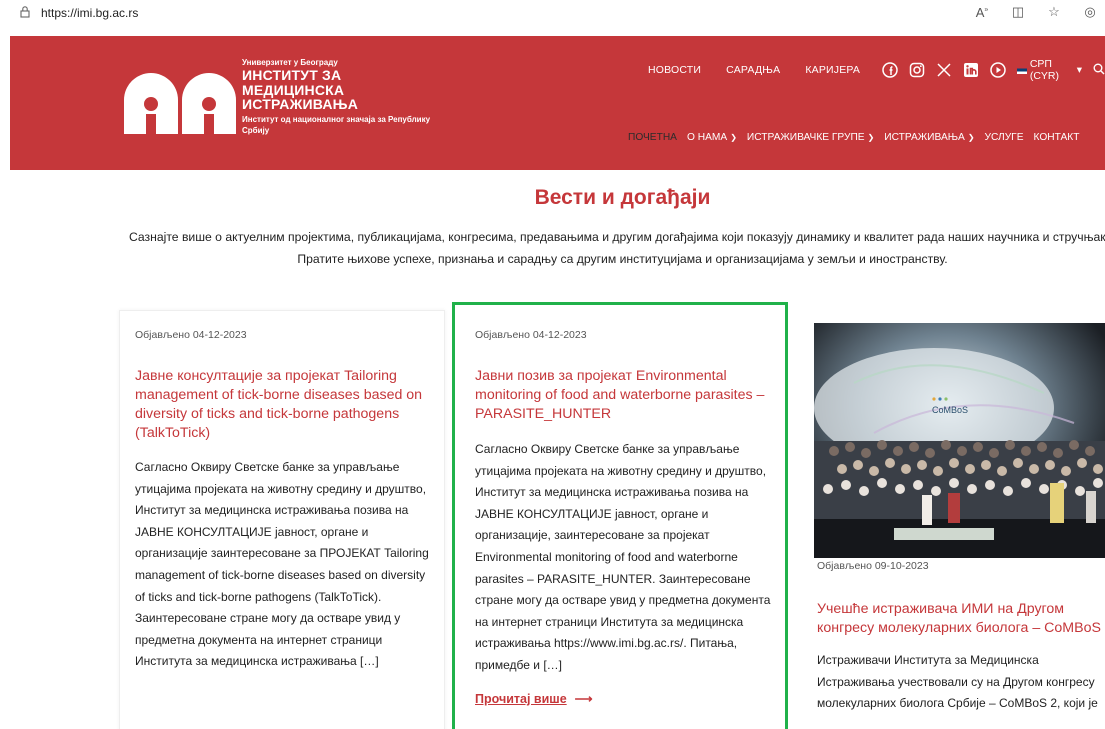 The width and height of the screenshot is (1105, 729). Describe the element at coordinates (707, 137) in the screenshot. I see `nav-about-label: О НАМА` at that location.